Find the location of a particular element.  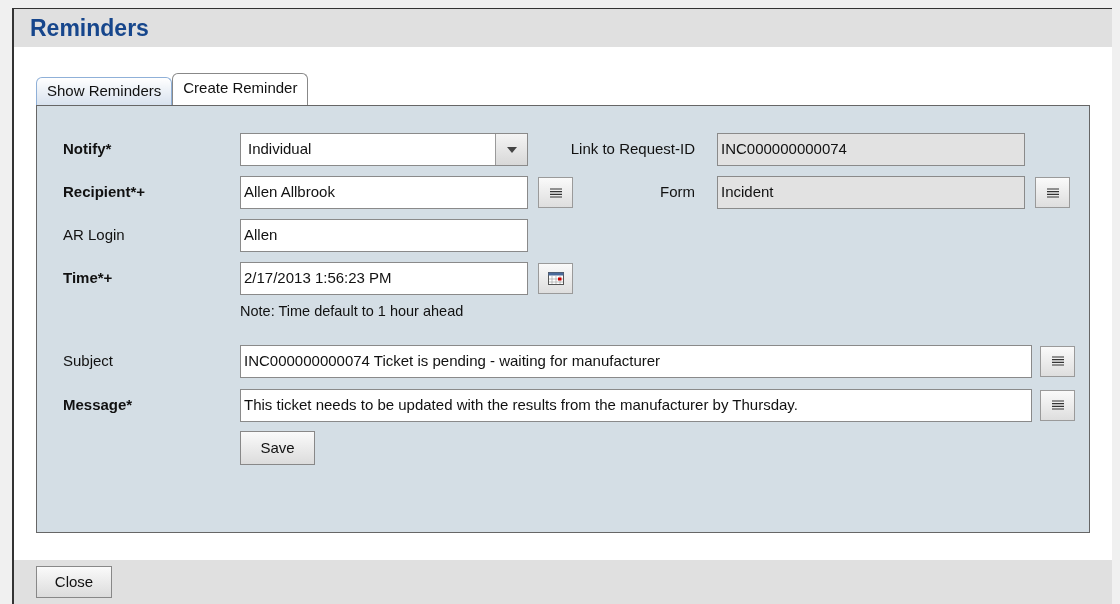

field-label: Notify* is located at coordinates (87, 149).